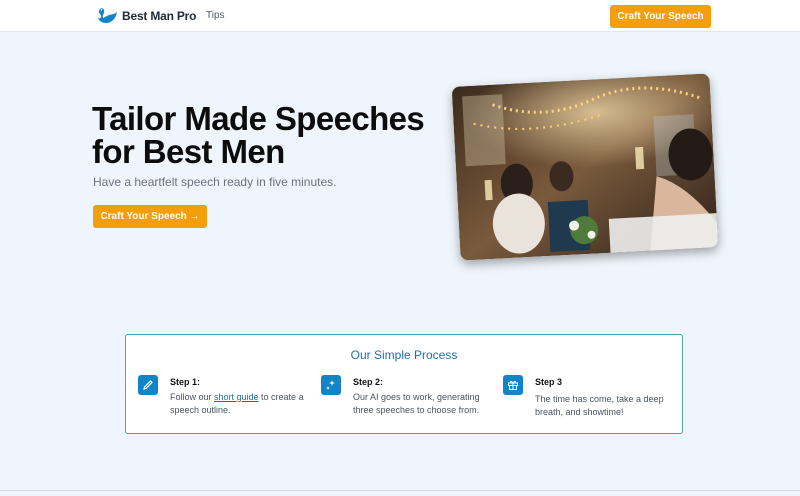 Image resolution: width=800 pixels, height=496 pixels. I want to click on step-2-title: Step 2:, so click(368, 382).